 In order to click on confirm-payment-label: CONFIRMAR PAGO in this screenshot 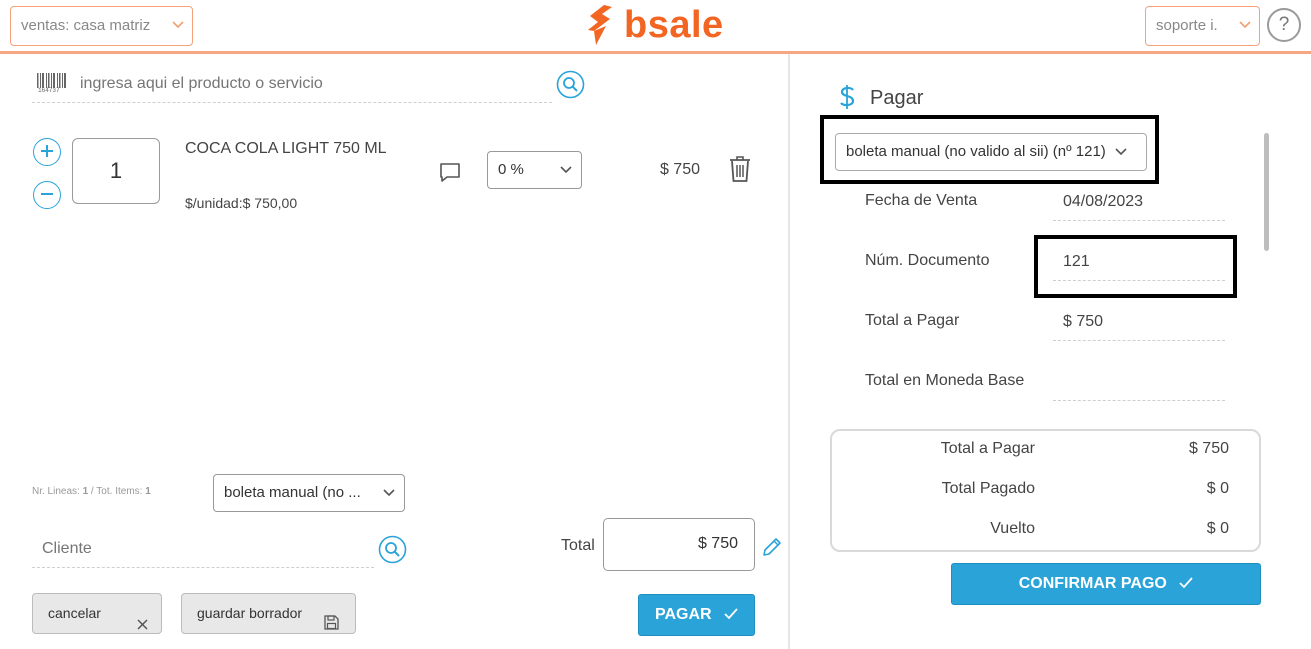, I will do `click(1092, 583)`.